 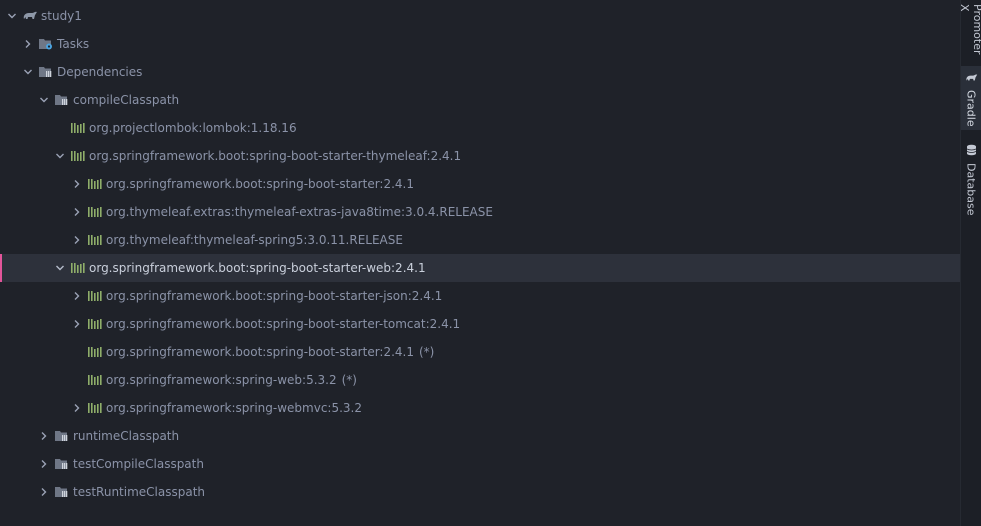 I want to click on tree-node-label: org.springframework:spring-webmvc:5.3.2, so click(x=234, y=408).